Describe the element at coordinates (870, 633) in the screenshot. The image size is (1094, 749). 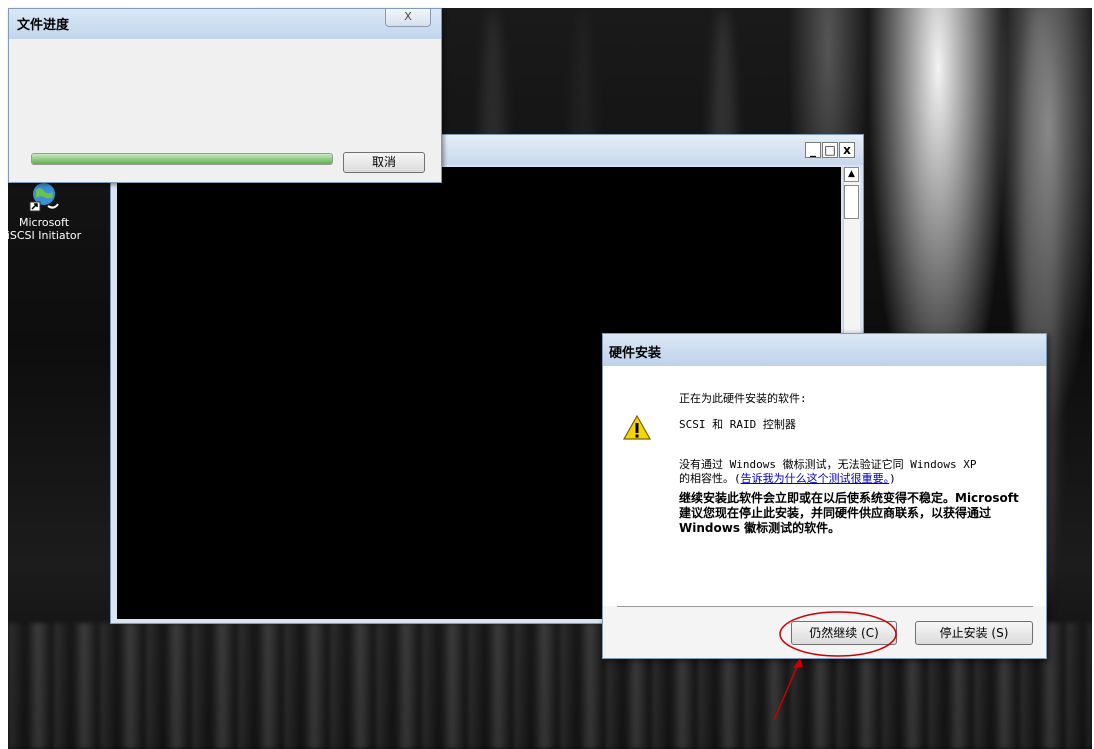
I see `continue-hotkey: (C)` at that location.